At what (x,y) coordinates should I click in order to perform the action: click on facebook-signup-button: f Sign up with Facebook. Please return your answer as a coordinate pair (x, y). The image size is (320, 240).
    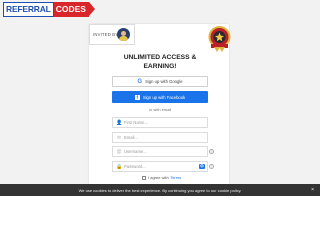
    Looking at the image, I should click on (160, 97).